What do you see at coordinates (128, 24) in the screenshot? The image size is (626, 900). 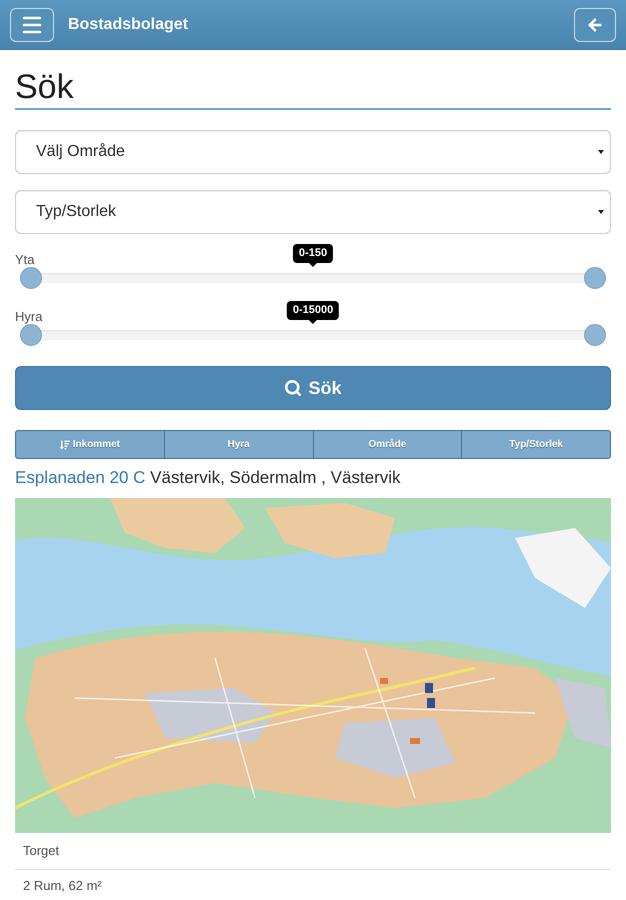 I see `app-title: Bostadsbolaget` at bounding box center [128, 24].